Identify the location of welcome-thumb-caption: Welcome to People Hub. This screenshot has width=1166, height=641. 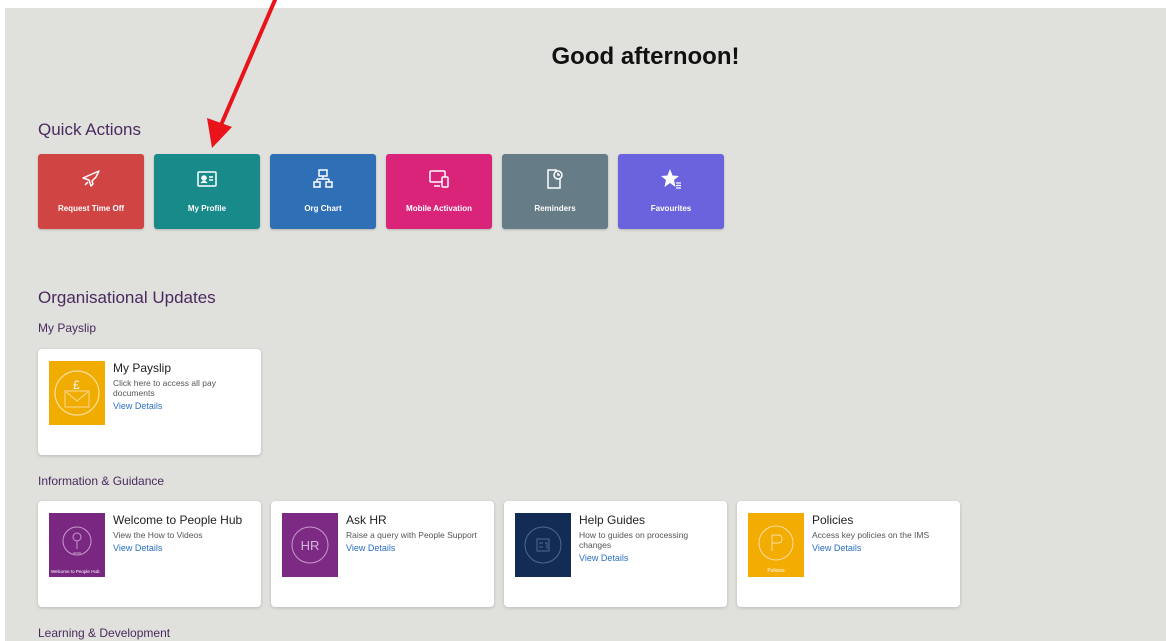
(75, 571).